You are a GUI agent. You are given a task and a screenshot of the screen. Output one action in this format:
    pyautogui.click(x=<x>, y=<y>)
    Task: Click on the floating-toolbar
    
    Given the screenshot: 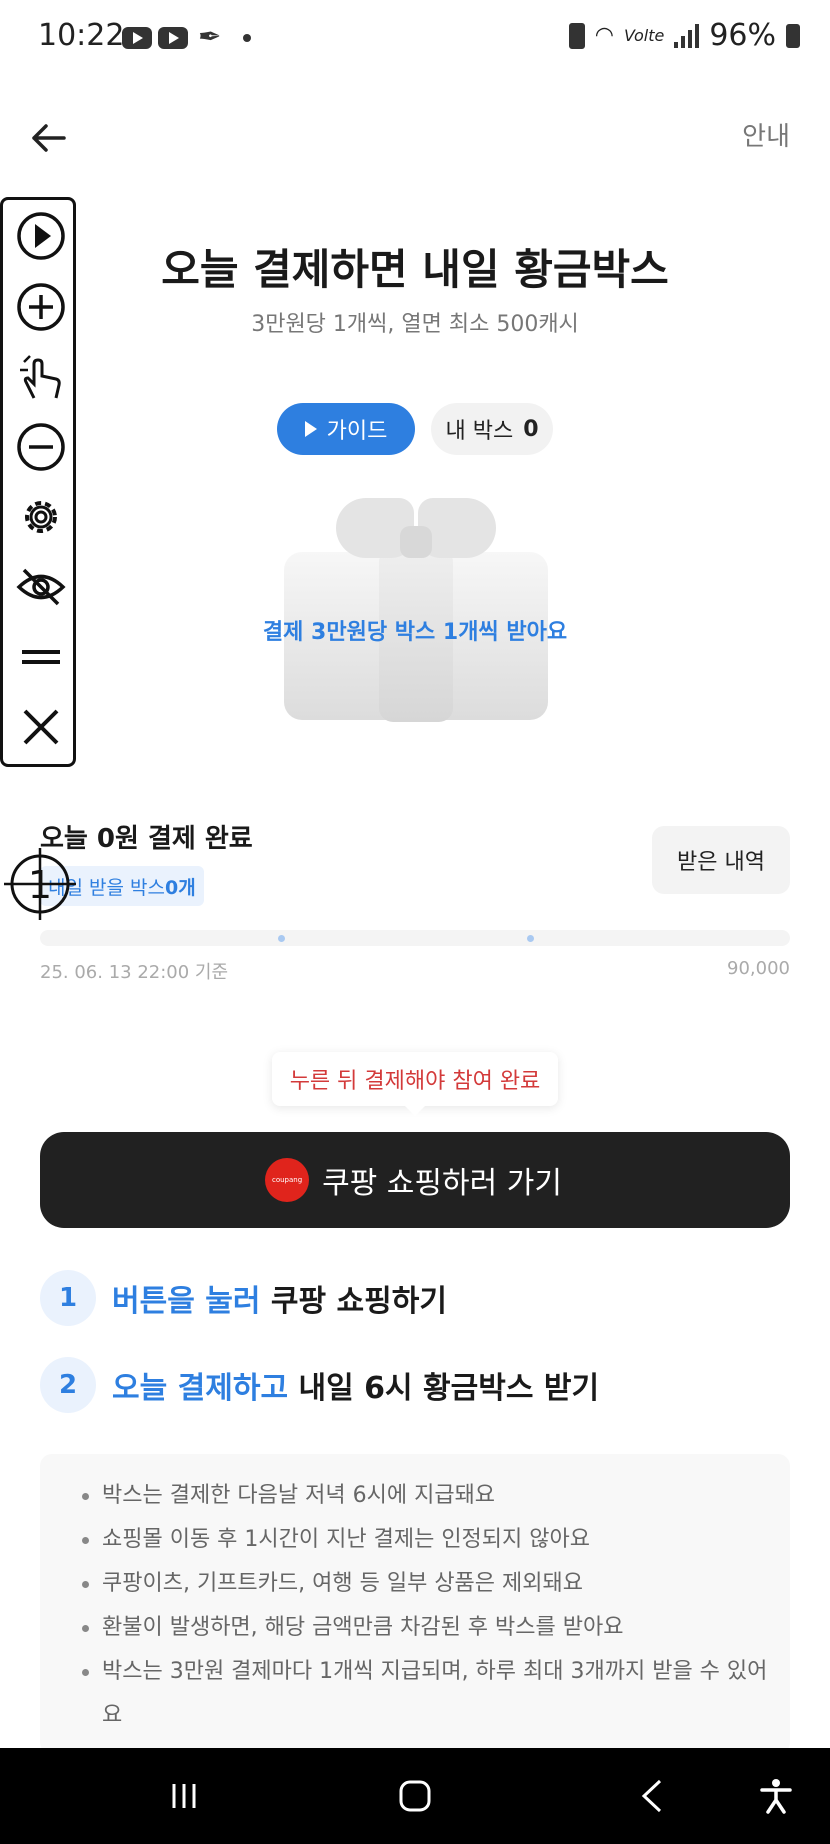 What is the action you would take?
    pyautogui.click(x=38, y=482)
    